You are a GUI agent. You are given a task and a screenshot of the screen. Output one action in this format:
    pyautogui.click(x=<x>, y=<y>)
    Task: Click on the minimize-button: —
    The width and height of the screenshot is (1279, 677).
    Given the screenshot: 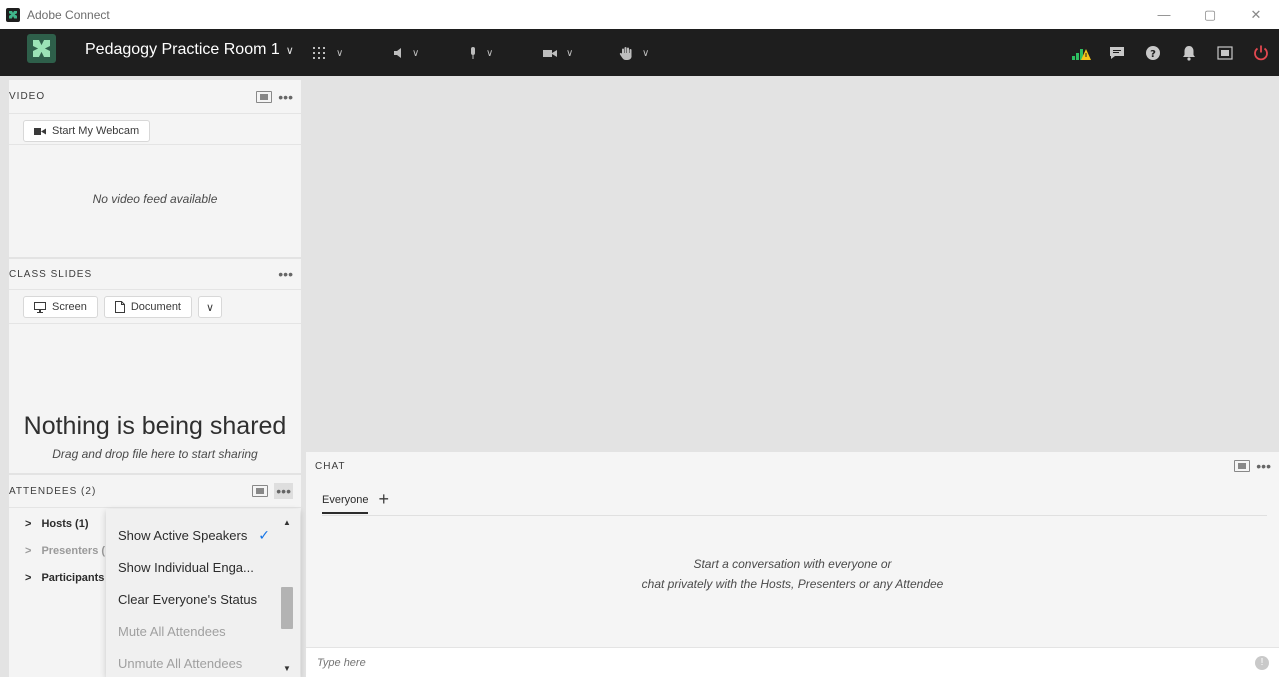 What is the action you would take?
    pyautogui.click(x=1164, y=14)
    